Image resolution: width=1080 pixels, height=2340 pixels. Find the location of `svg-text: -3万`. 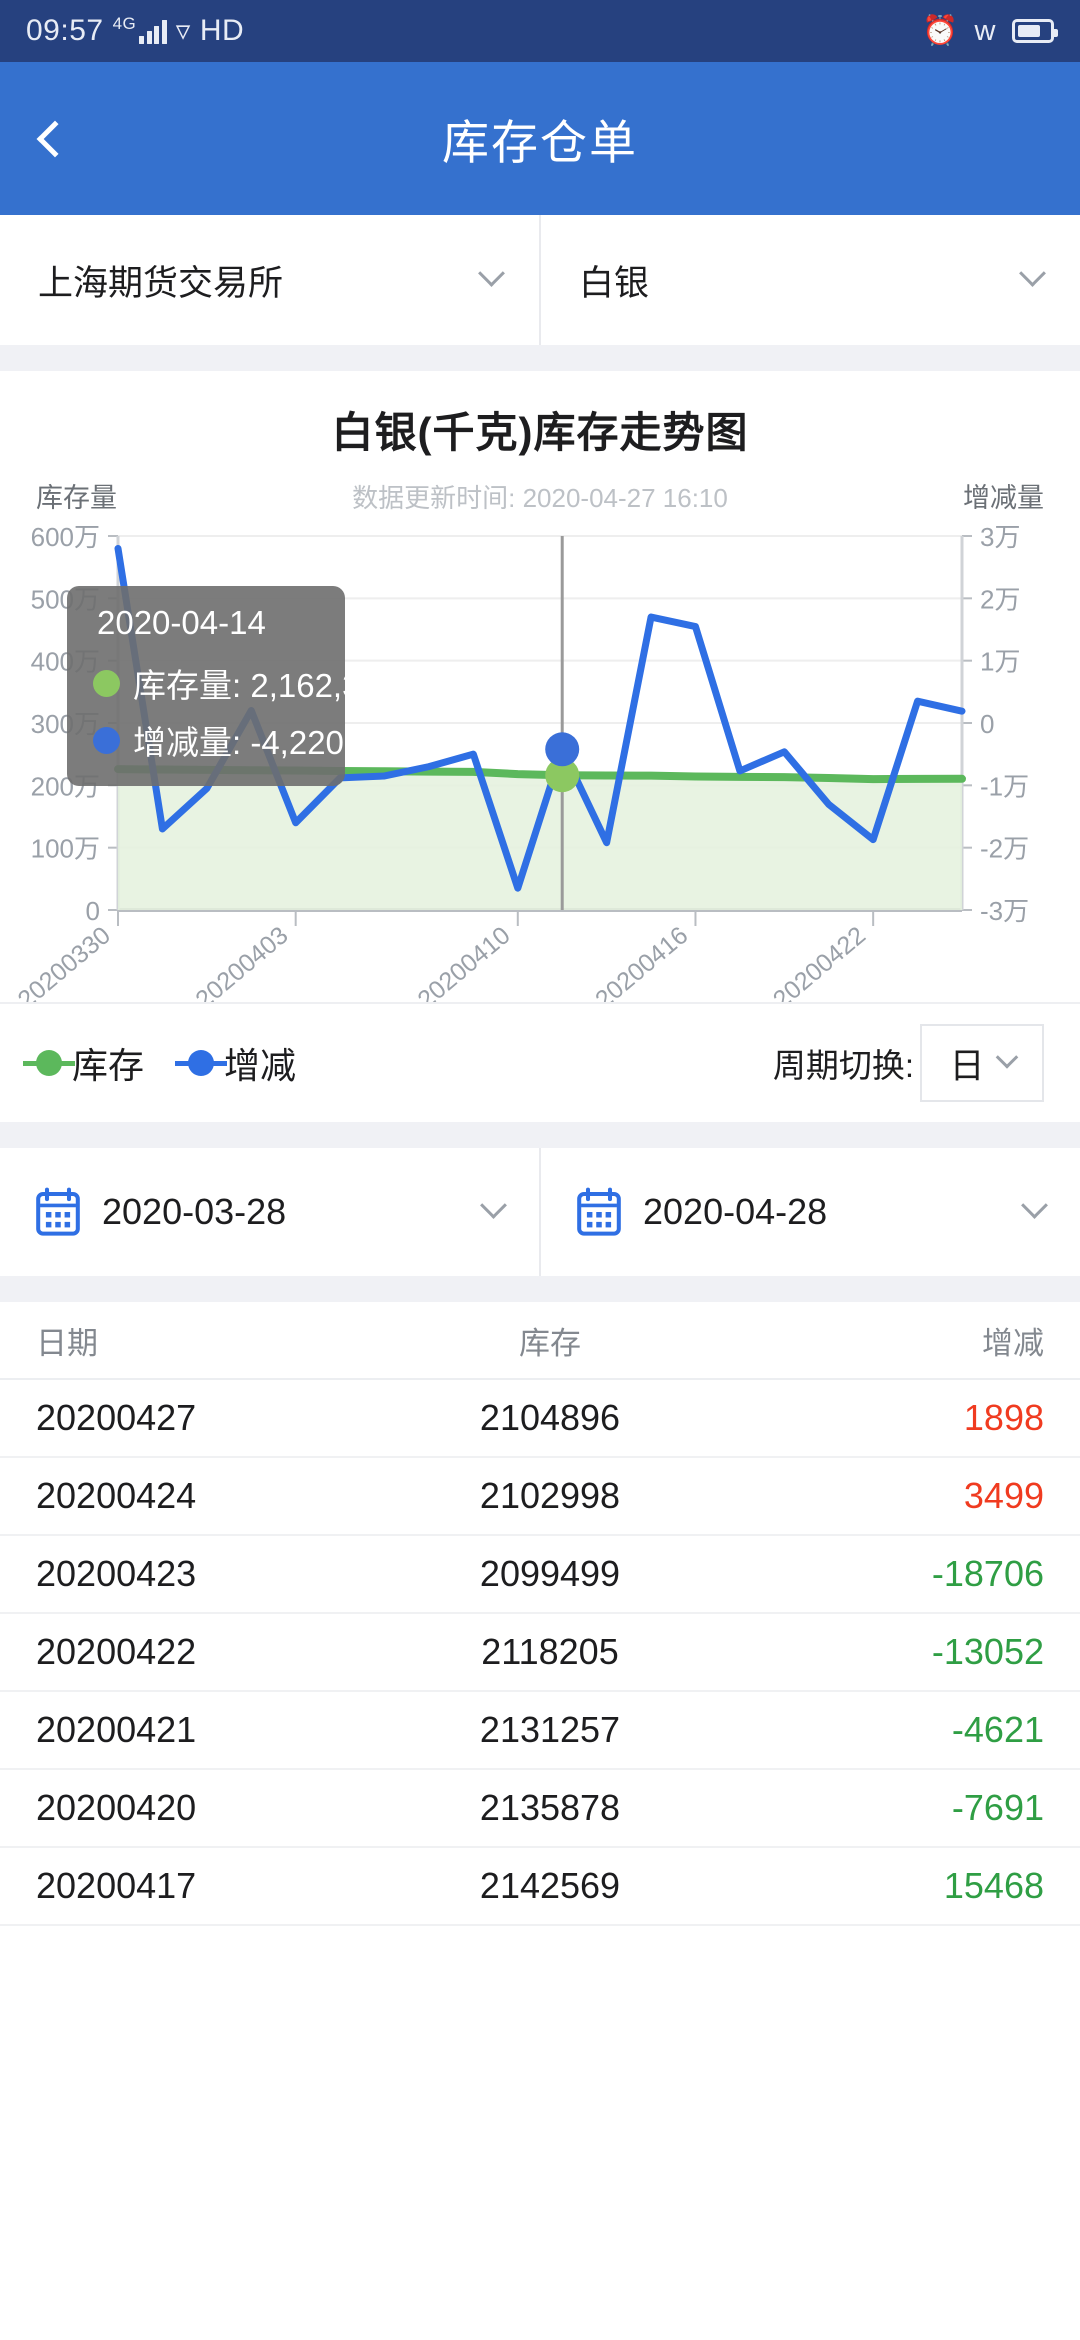

svg-text: -3万 is located at coordinates (1004, 911).